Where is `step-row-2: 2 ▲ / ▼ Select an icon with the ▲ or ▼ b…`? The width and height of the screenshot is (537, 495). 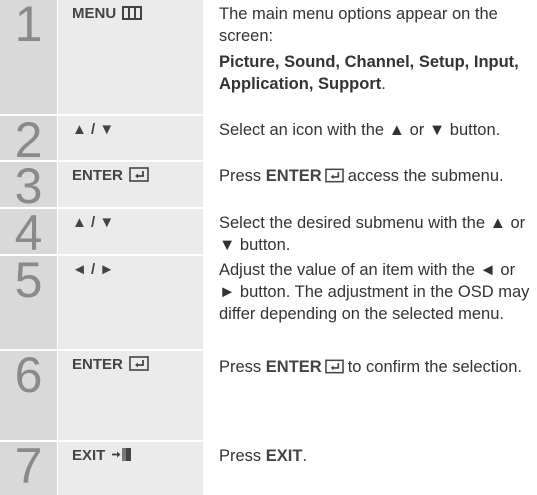
step-row-2: 2 ▲ / ▼ Select an icon with the ▲ or ▼ b… is located at coordinates (268, 140).